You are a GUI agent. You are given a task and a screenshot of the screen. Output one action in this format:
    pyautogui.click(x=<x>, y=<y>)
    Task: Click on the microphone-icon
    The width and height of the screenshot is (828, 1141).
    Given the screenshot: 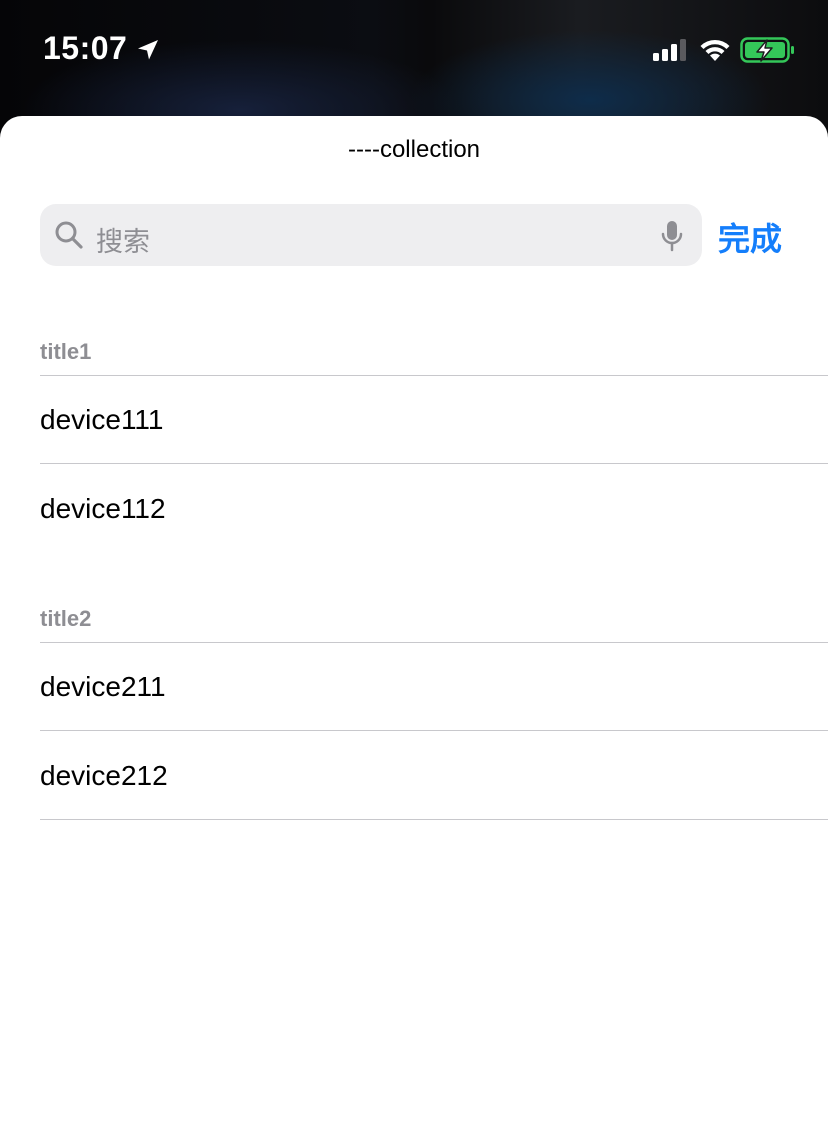 What is the action you would take?
    pyautogui.click(x=672, y=236)
    